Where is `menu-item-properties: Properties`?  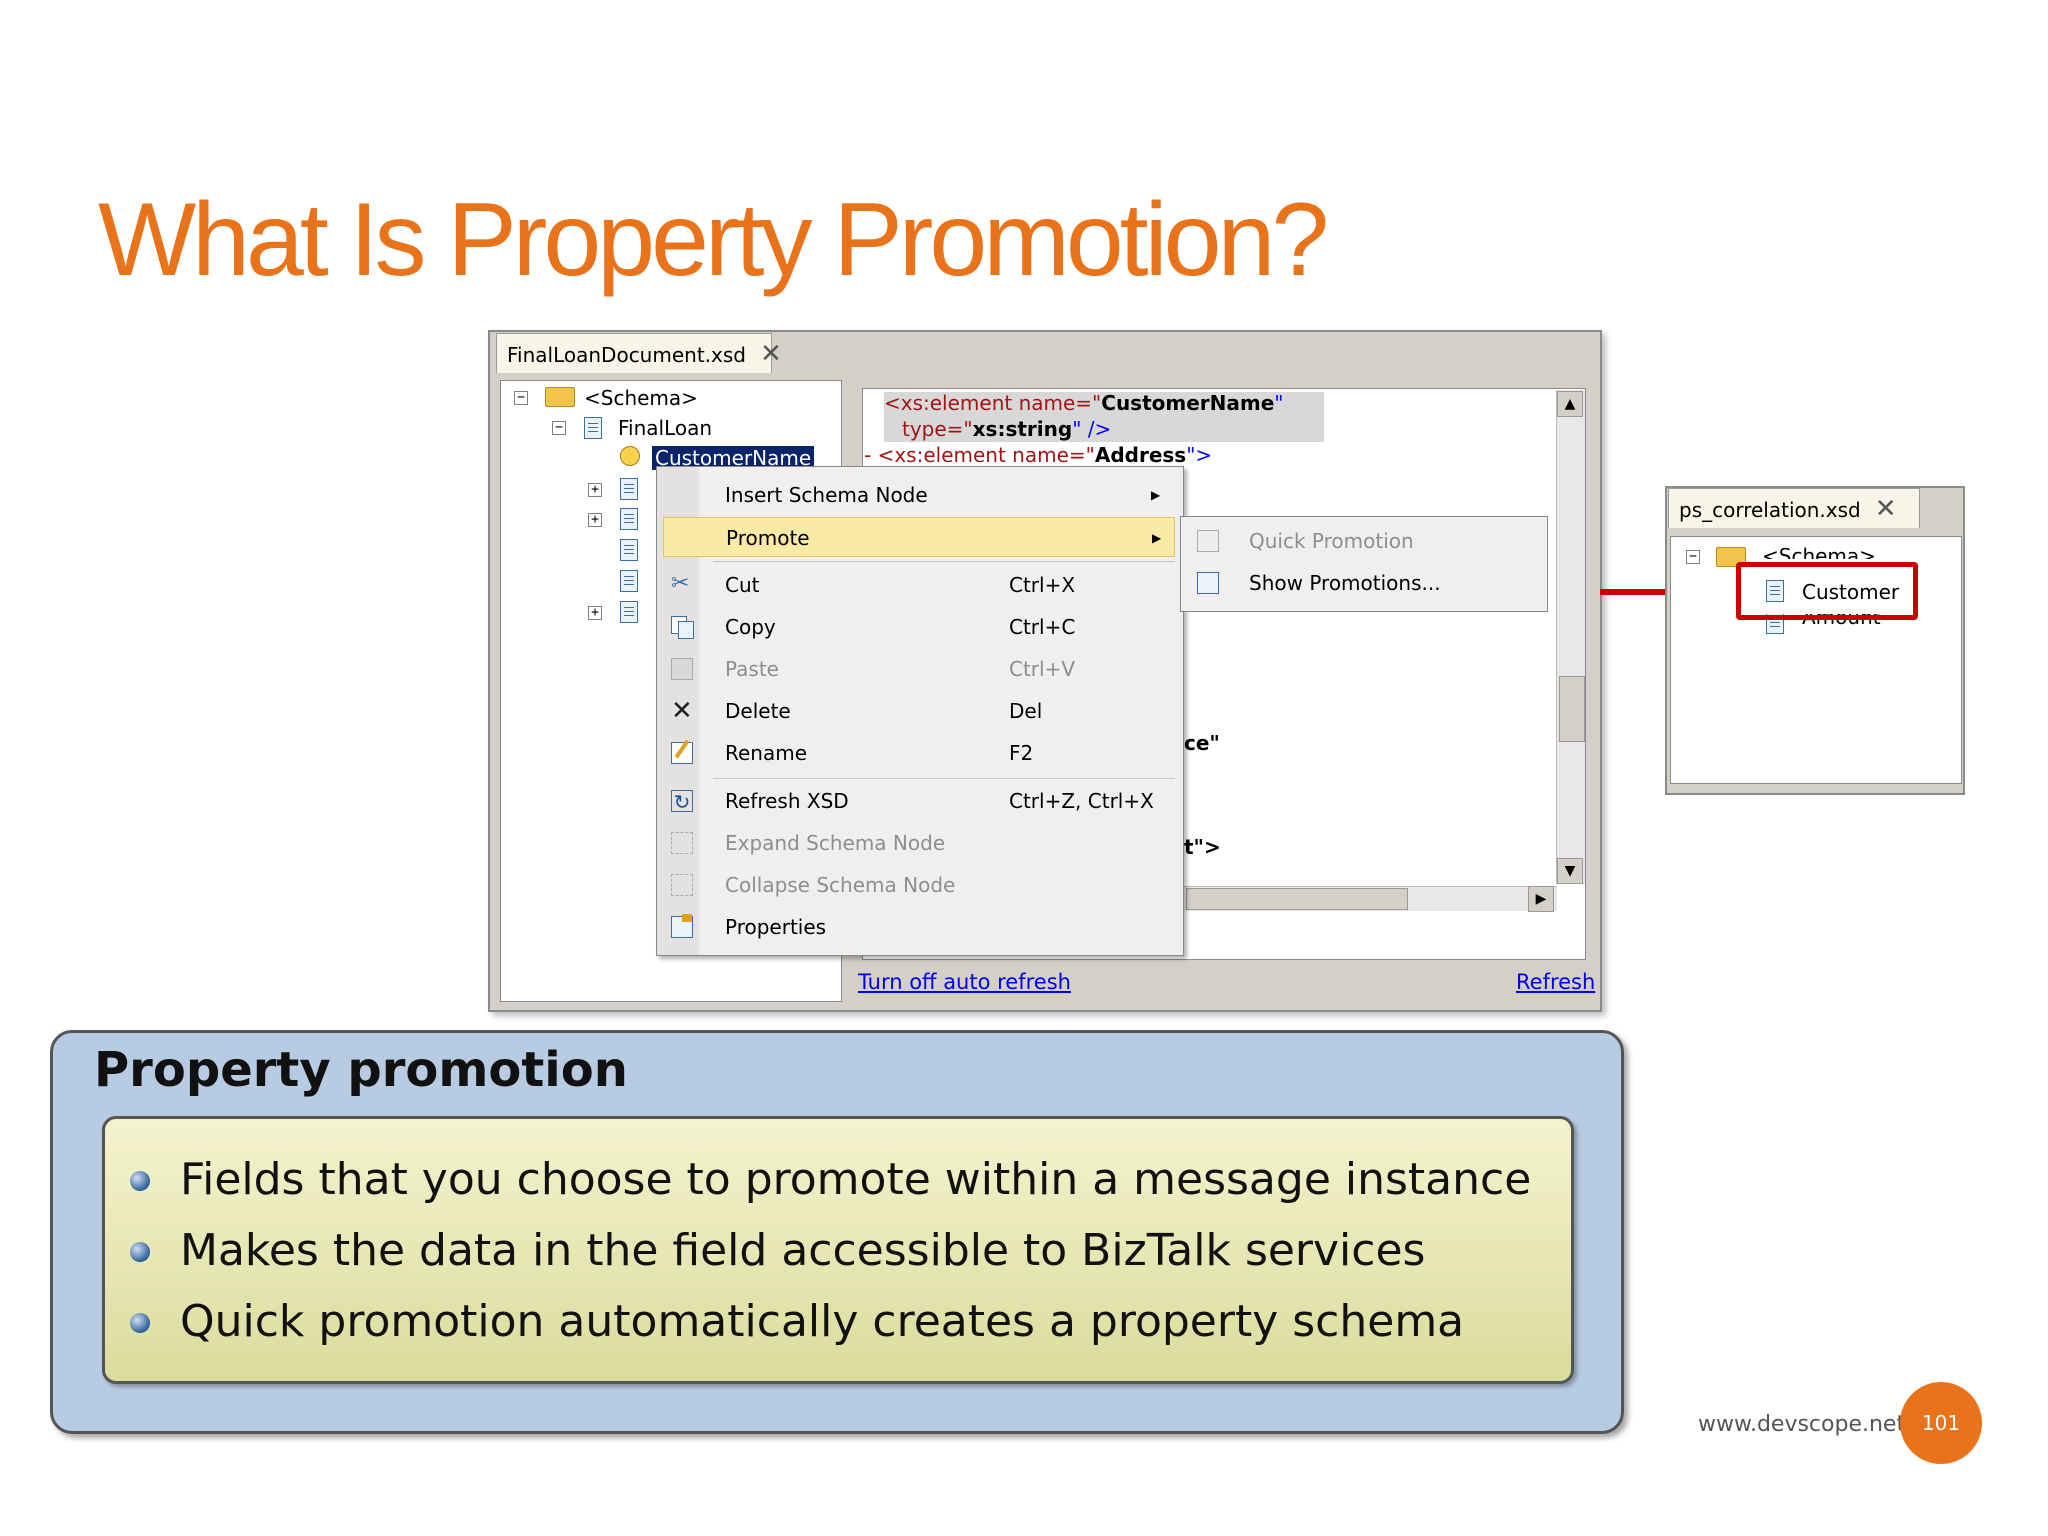
menu-item-properties: Properties is located at coordinates (920, 927).